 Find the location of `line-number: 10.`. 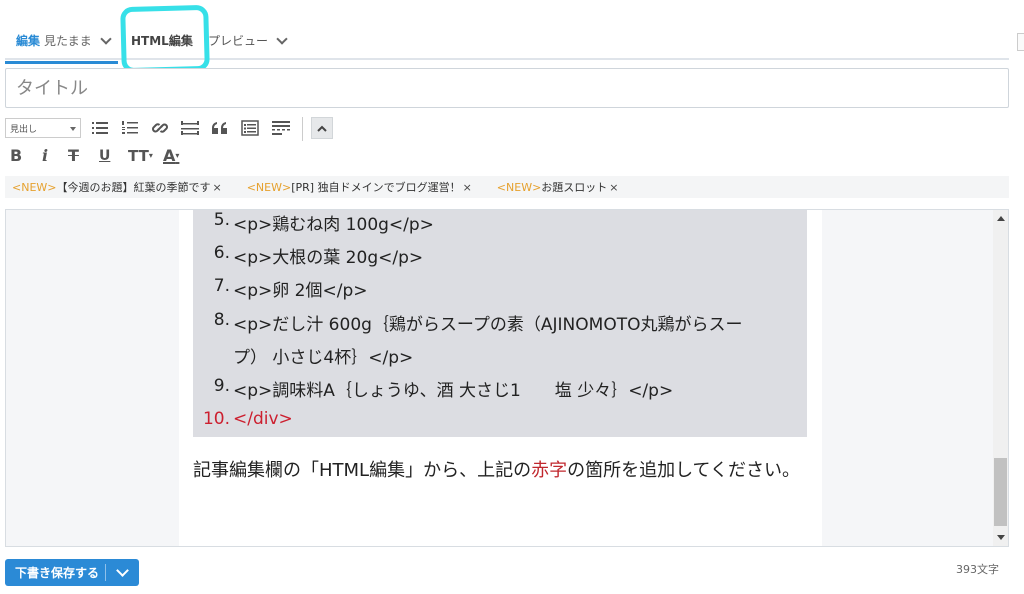

line-number: 10. is located at coordinates (216, 419).